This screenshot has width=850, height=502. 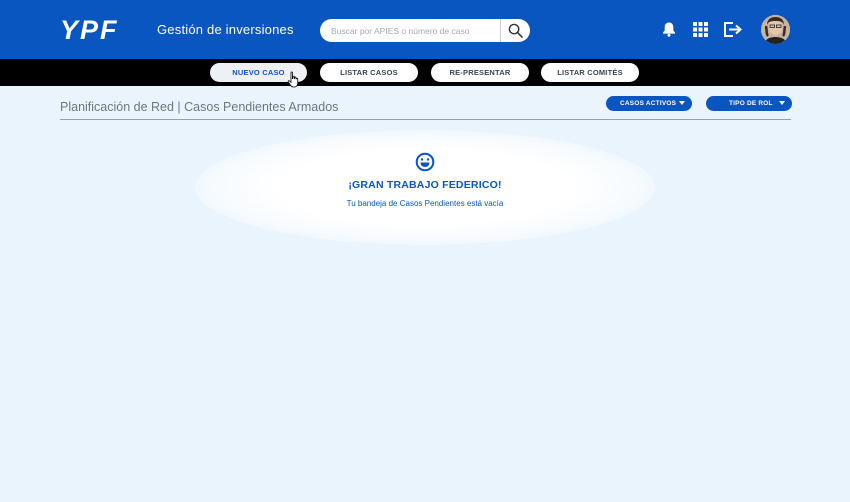 I want to click on logout-icon, so click(x=733, y=29).